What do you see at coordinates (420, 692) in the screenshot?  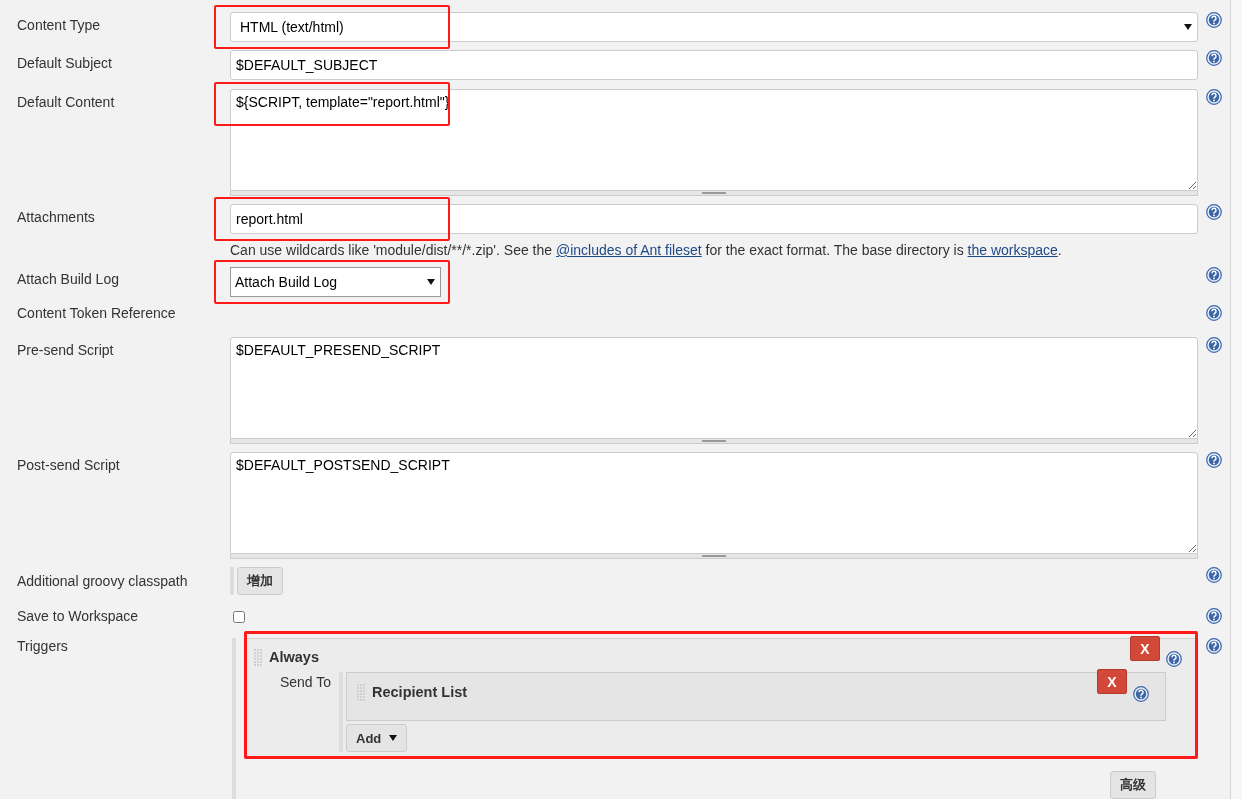 I see `recipient-title: Recipient List` at bounding box center [420, 692].